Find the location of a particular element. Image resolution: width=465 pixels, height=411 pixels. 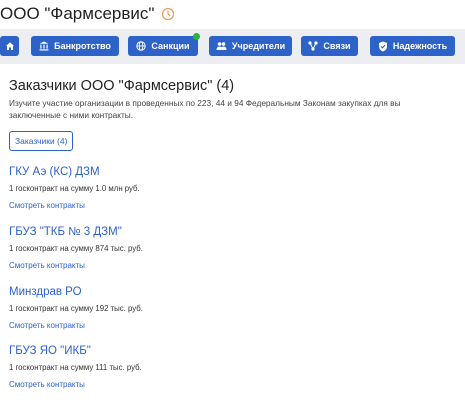

people-icon is located at coordinates (221, 46).